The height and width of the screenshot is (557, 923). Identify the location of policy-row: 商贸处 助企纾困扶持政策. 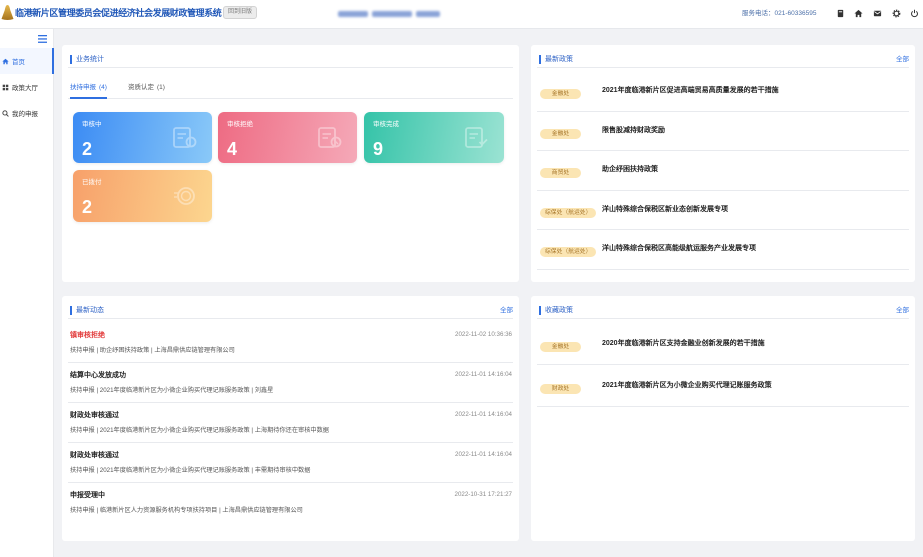
(723, 171).